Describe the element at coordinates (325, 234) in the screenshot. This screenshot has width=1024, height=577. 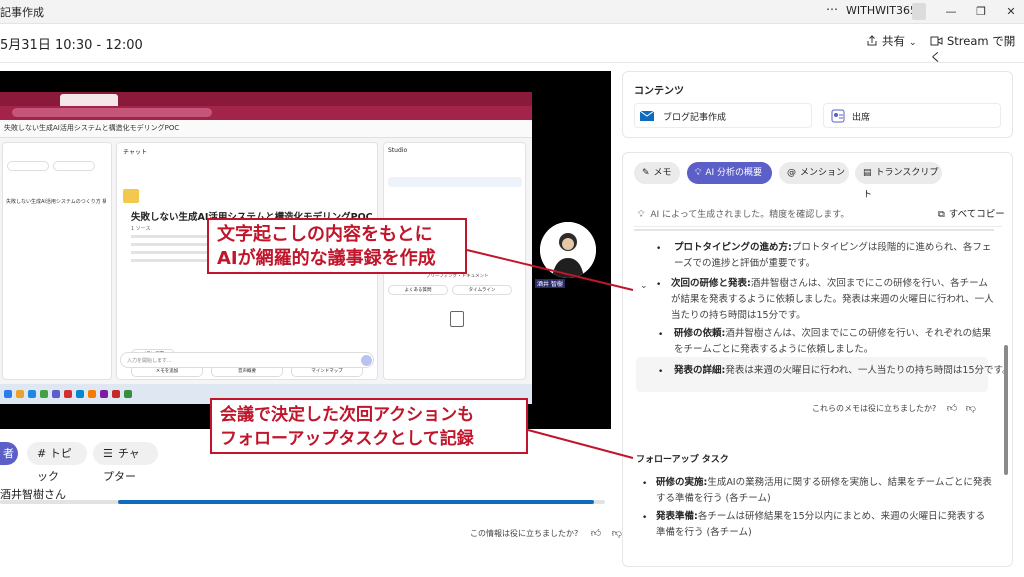
I see `callout-line: 文字起こしの内容をもとに` at that location.